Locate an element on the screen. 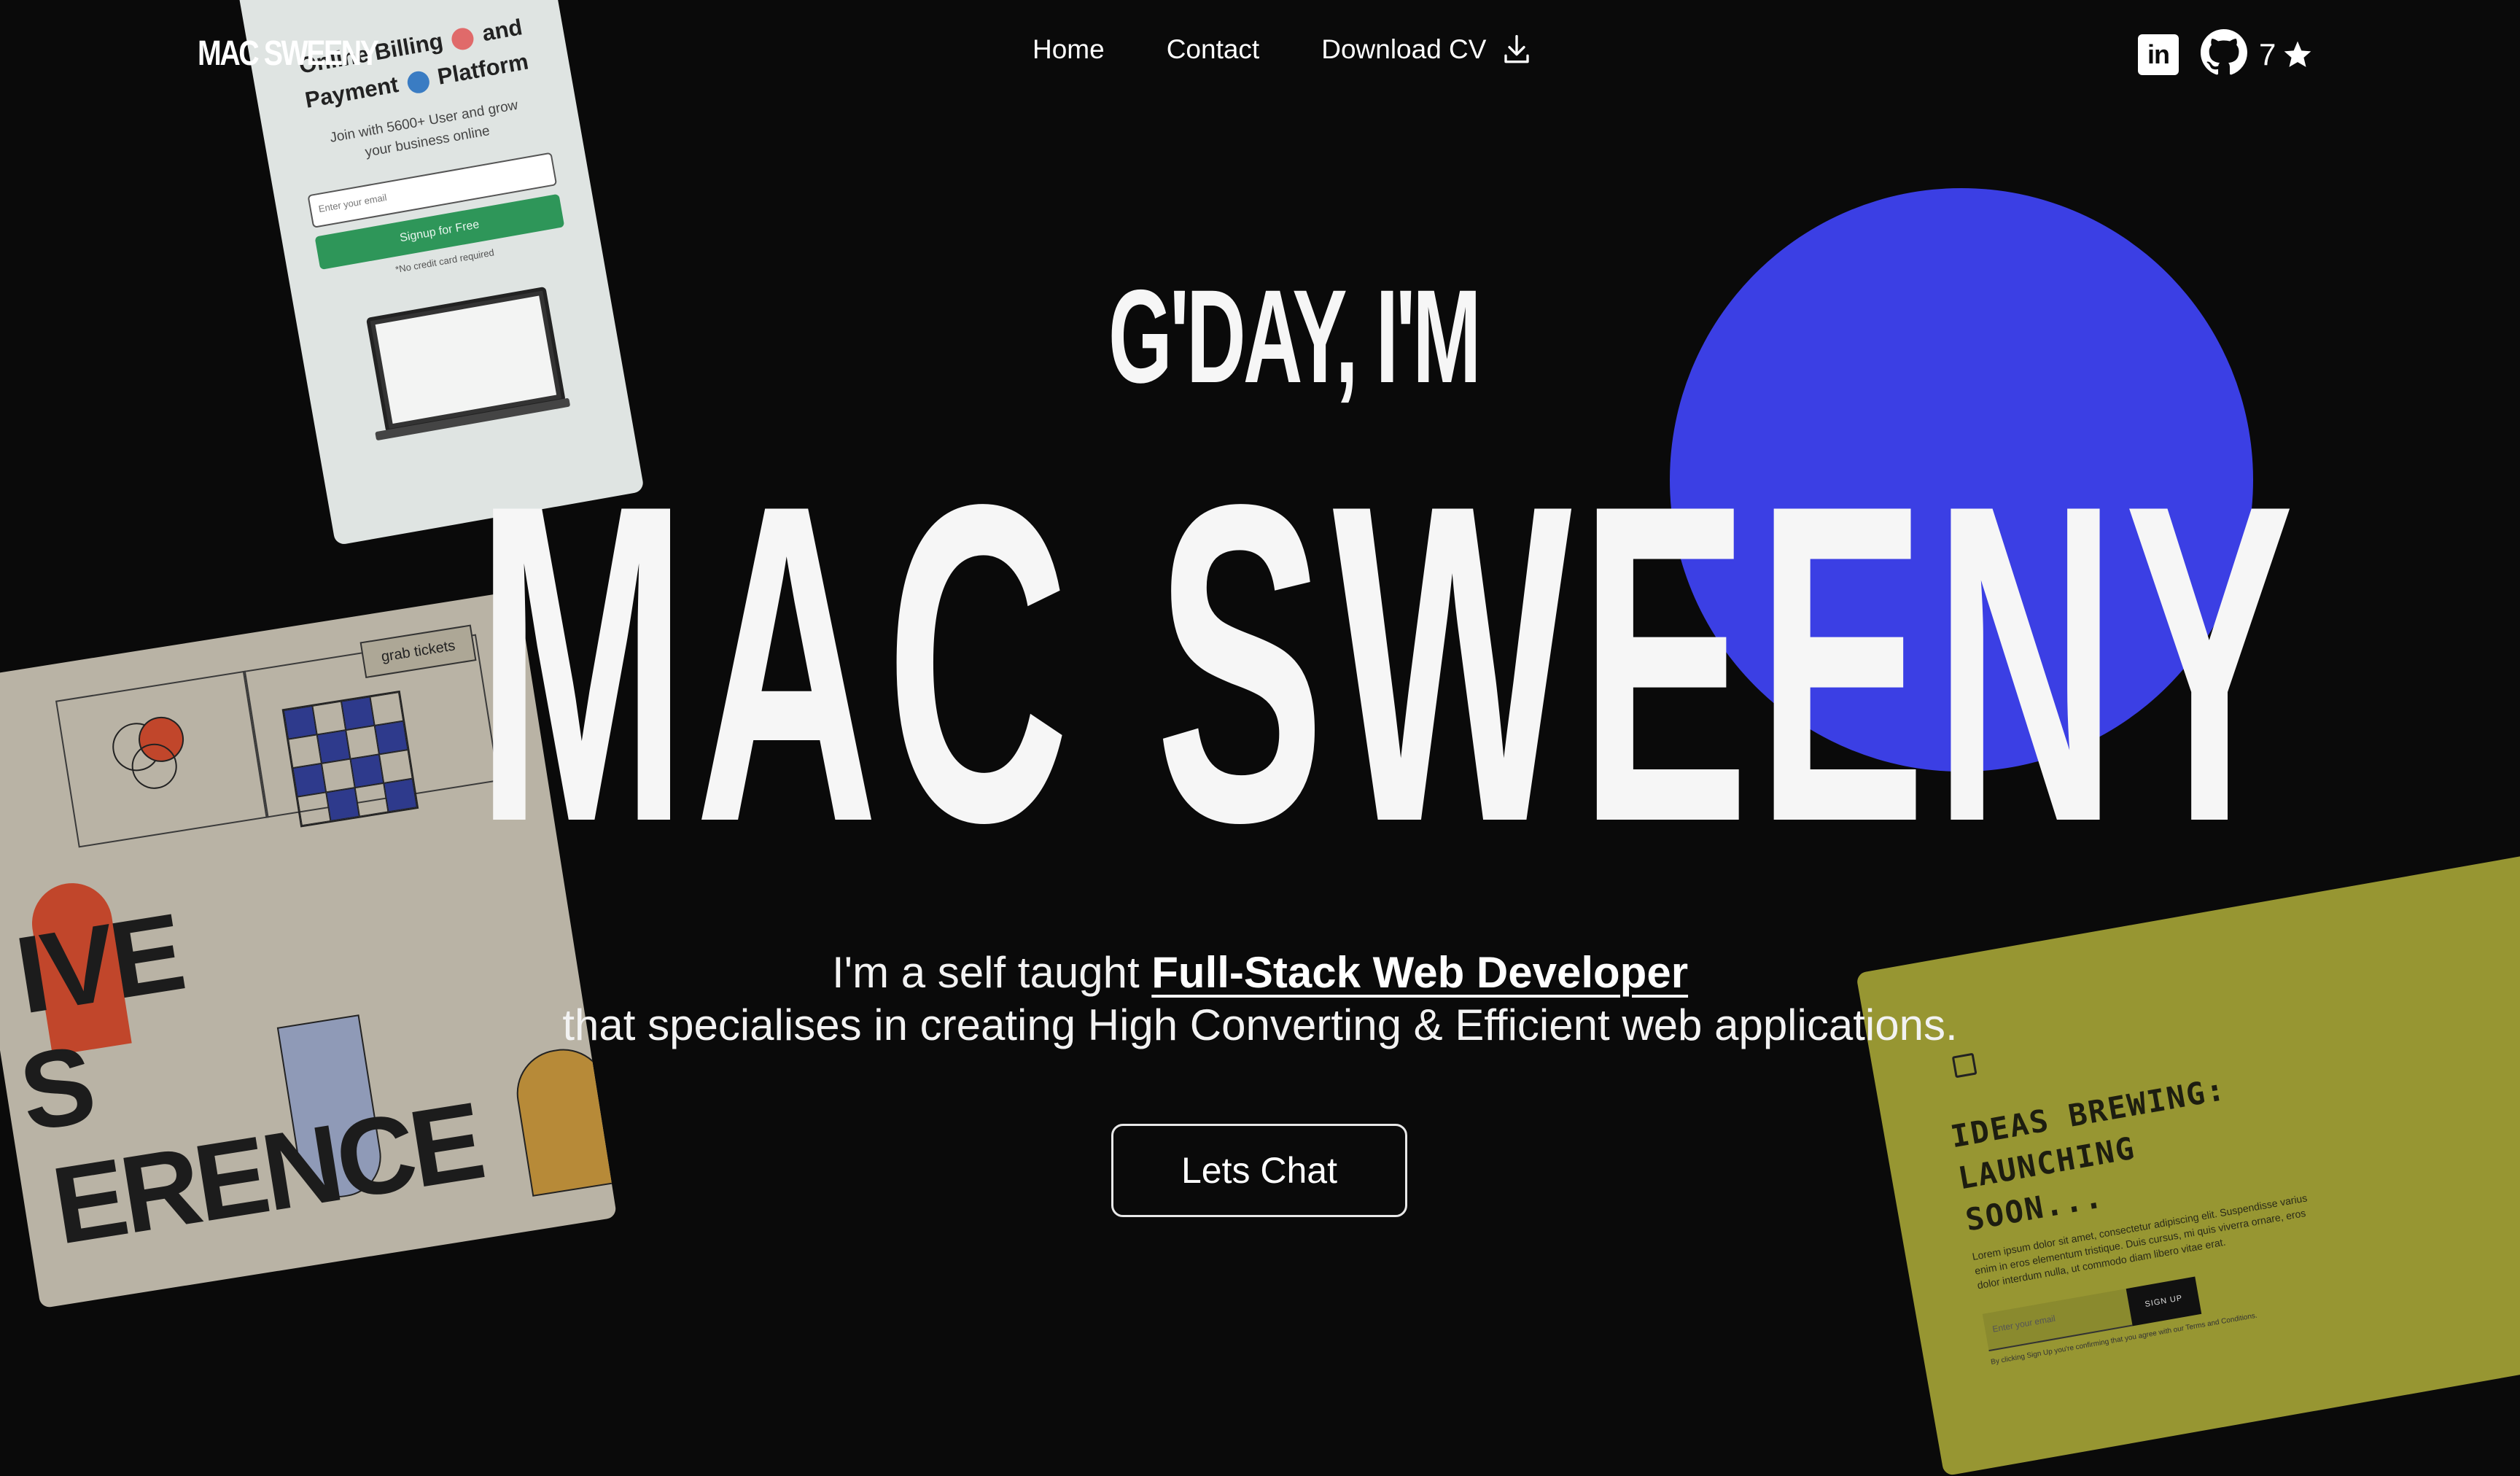 The image size is (2520, 1476). nav-download-cv-label: Download CV is located at coordinates (1404, 49).